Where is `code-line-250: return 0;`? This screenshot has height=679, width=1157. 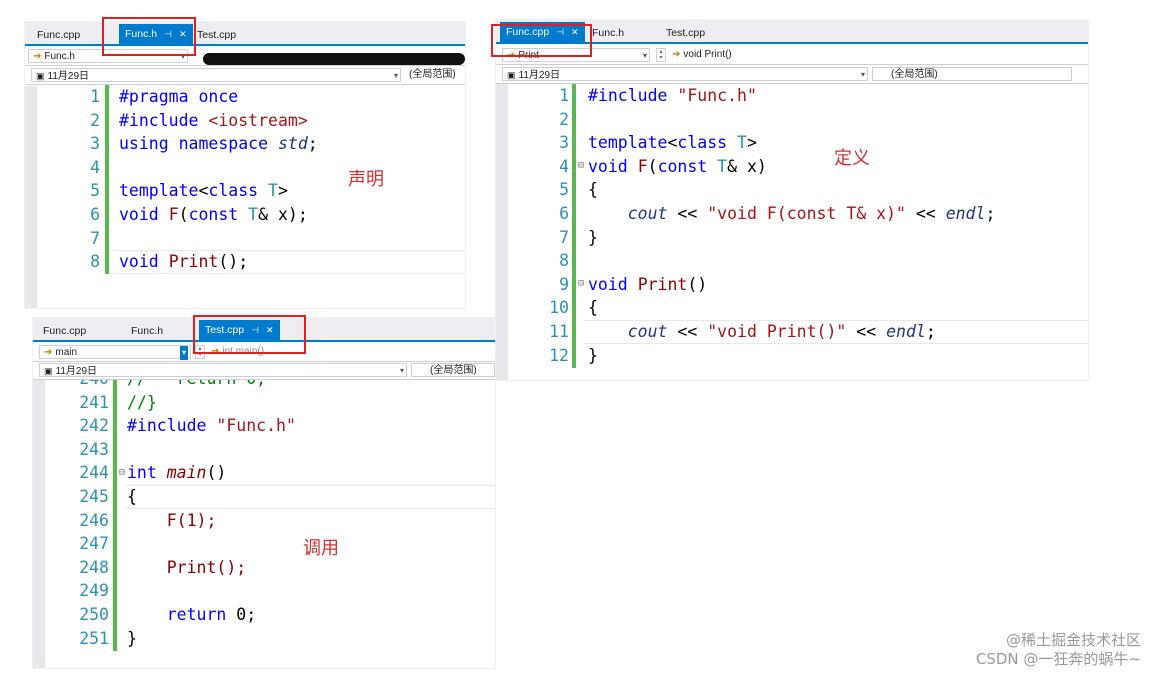 code-line-250: return 0; is located at coordinates (211, 614).